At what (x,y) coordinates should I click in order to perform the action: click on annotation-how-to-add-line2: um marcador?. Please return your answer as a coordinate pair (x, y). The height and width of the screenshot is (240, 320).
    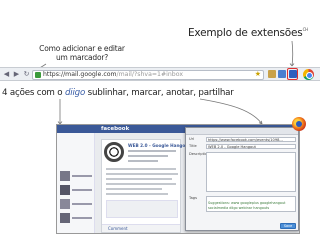
    Looking at the image, I should click on (82, 57).